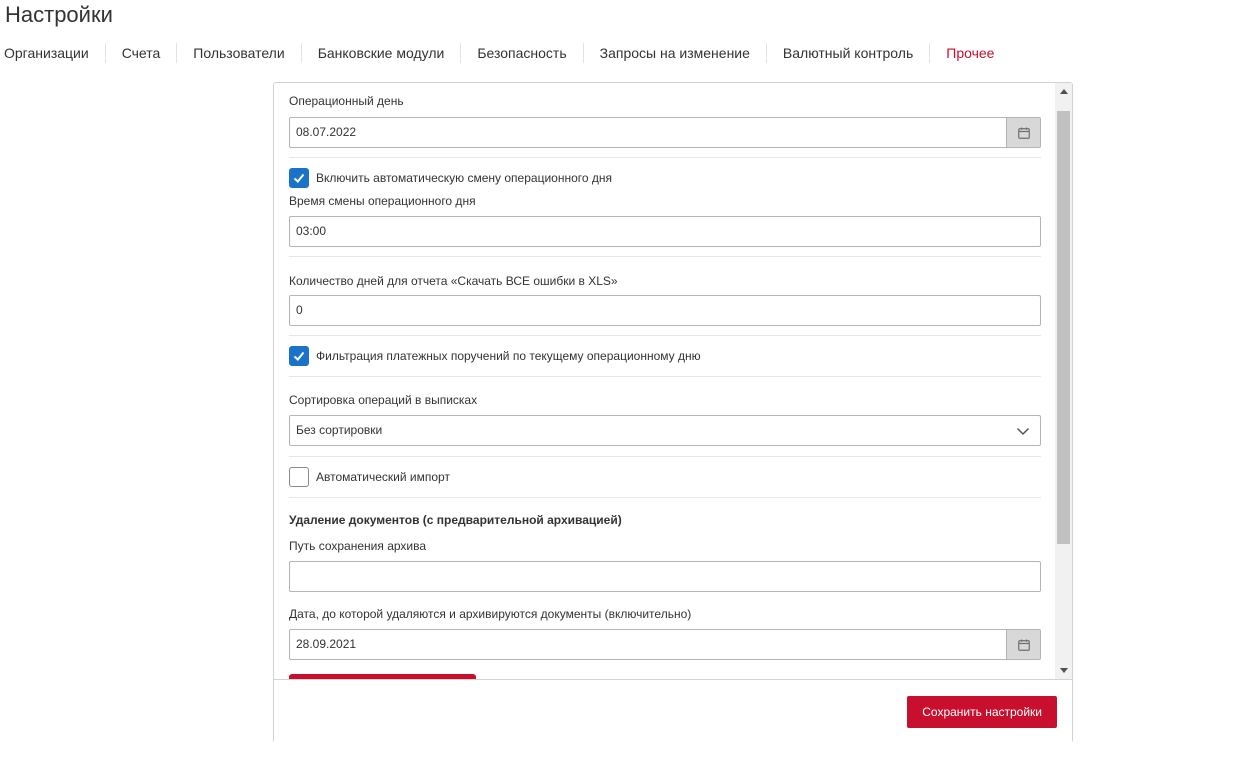 The height and width of the screenshot is (759, 1248). I want to click on operational-day-calendar-button, so click(1023, 132).